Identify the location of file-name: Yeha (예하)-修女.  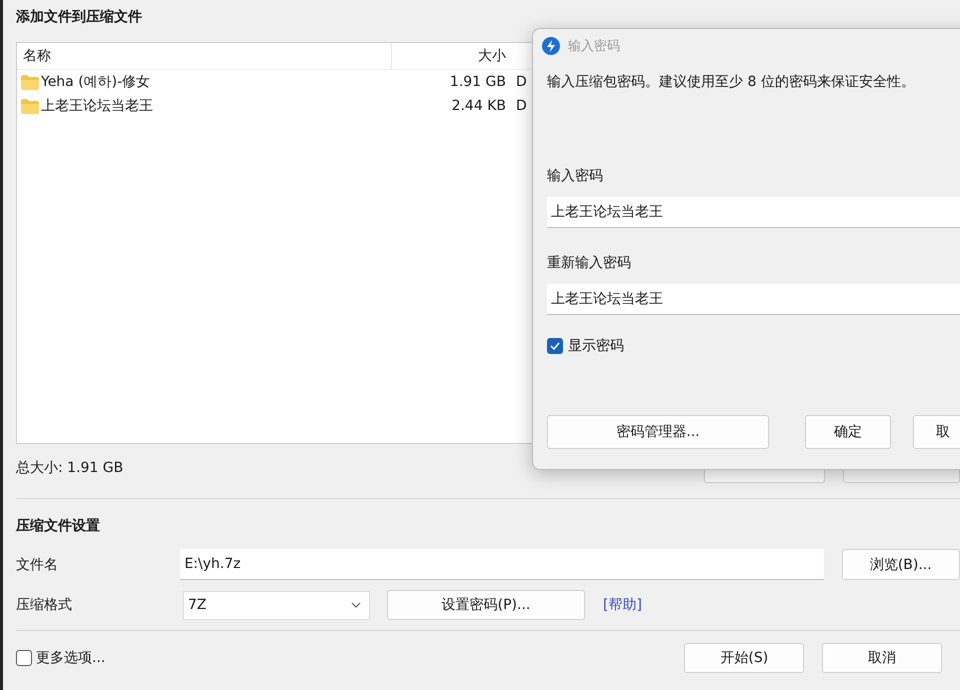
(95, 82).